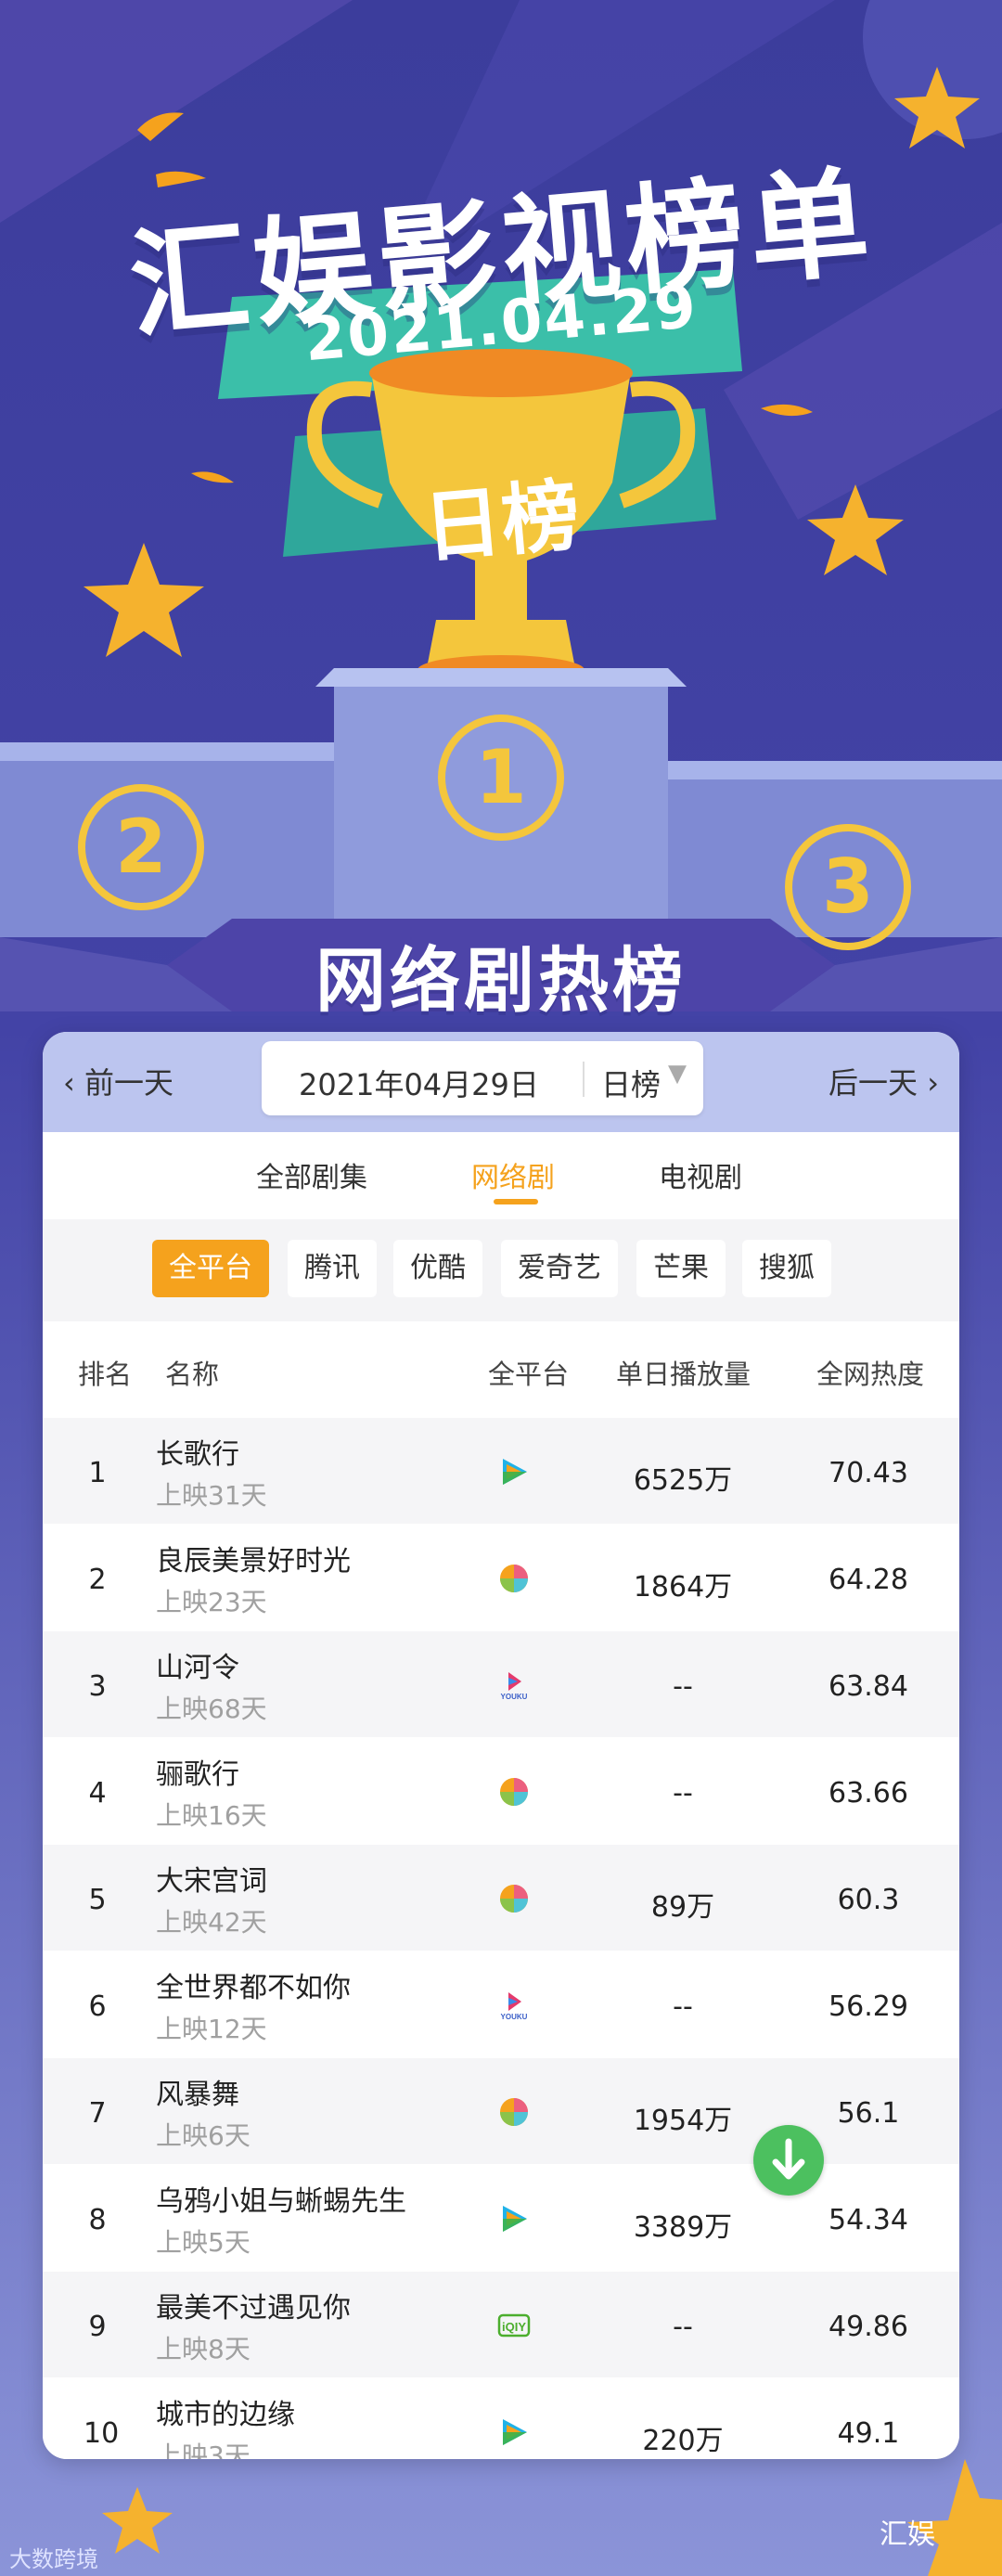  Describe the element at coordinates (501, 981) in the screenshot. I see `section-title: 网络剧热榜` at that location.